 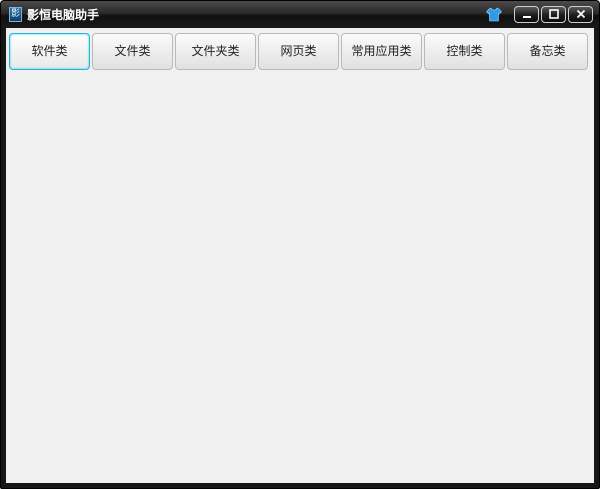 What do you see at coordinates (526, 17) in the screenshot?
I see `minimize-icon` at bounding box center [526, 17].